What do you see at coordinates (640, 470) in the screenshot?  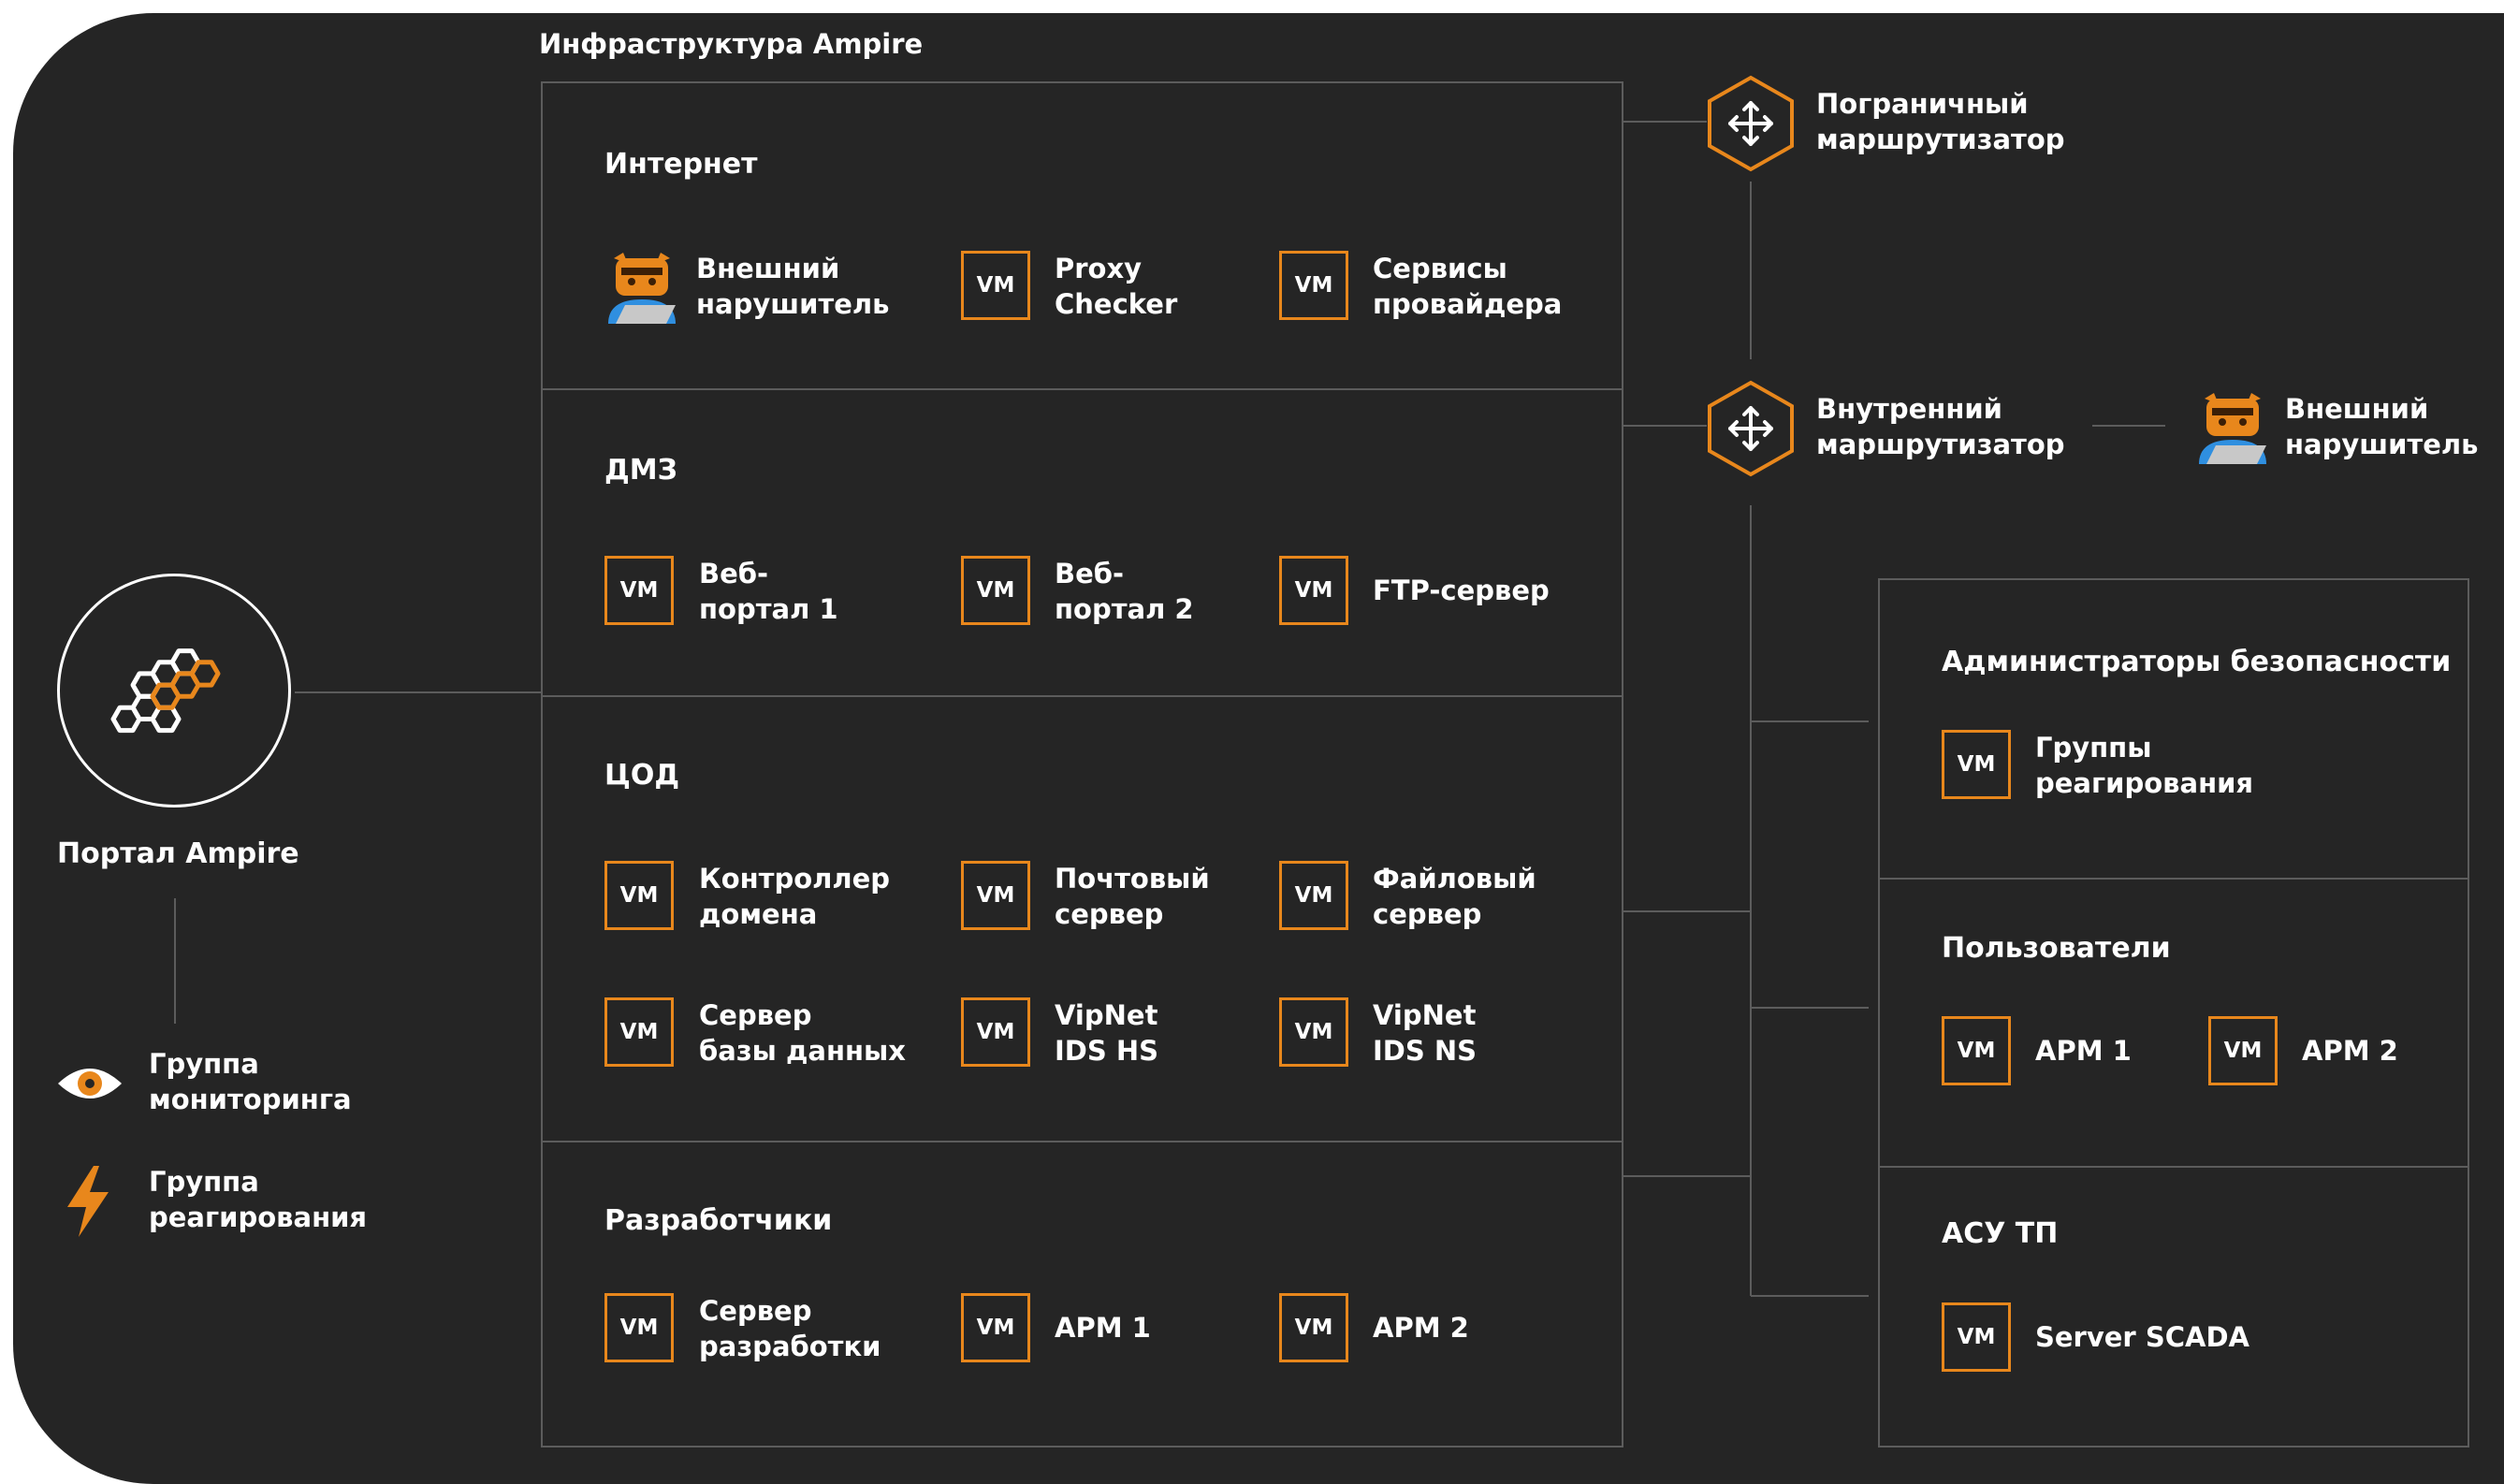 I see `section-title-dmz: ДМЗ` at bounding box center [640, 470].